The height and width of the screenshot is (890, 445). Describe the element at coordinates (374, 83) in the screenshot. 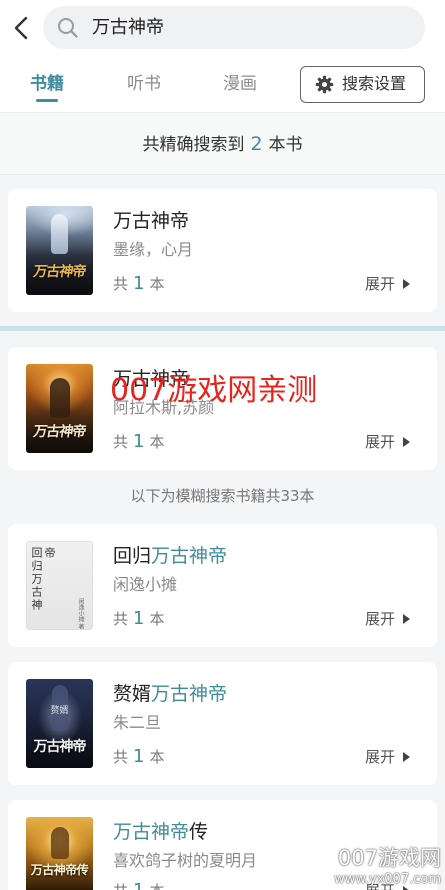

I see `search-settings-label: 搜索设置` at that location.